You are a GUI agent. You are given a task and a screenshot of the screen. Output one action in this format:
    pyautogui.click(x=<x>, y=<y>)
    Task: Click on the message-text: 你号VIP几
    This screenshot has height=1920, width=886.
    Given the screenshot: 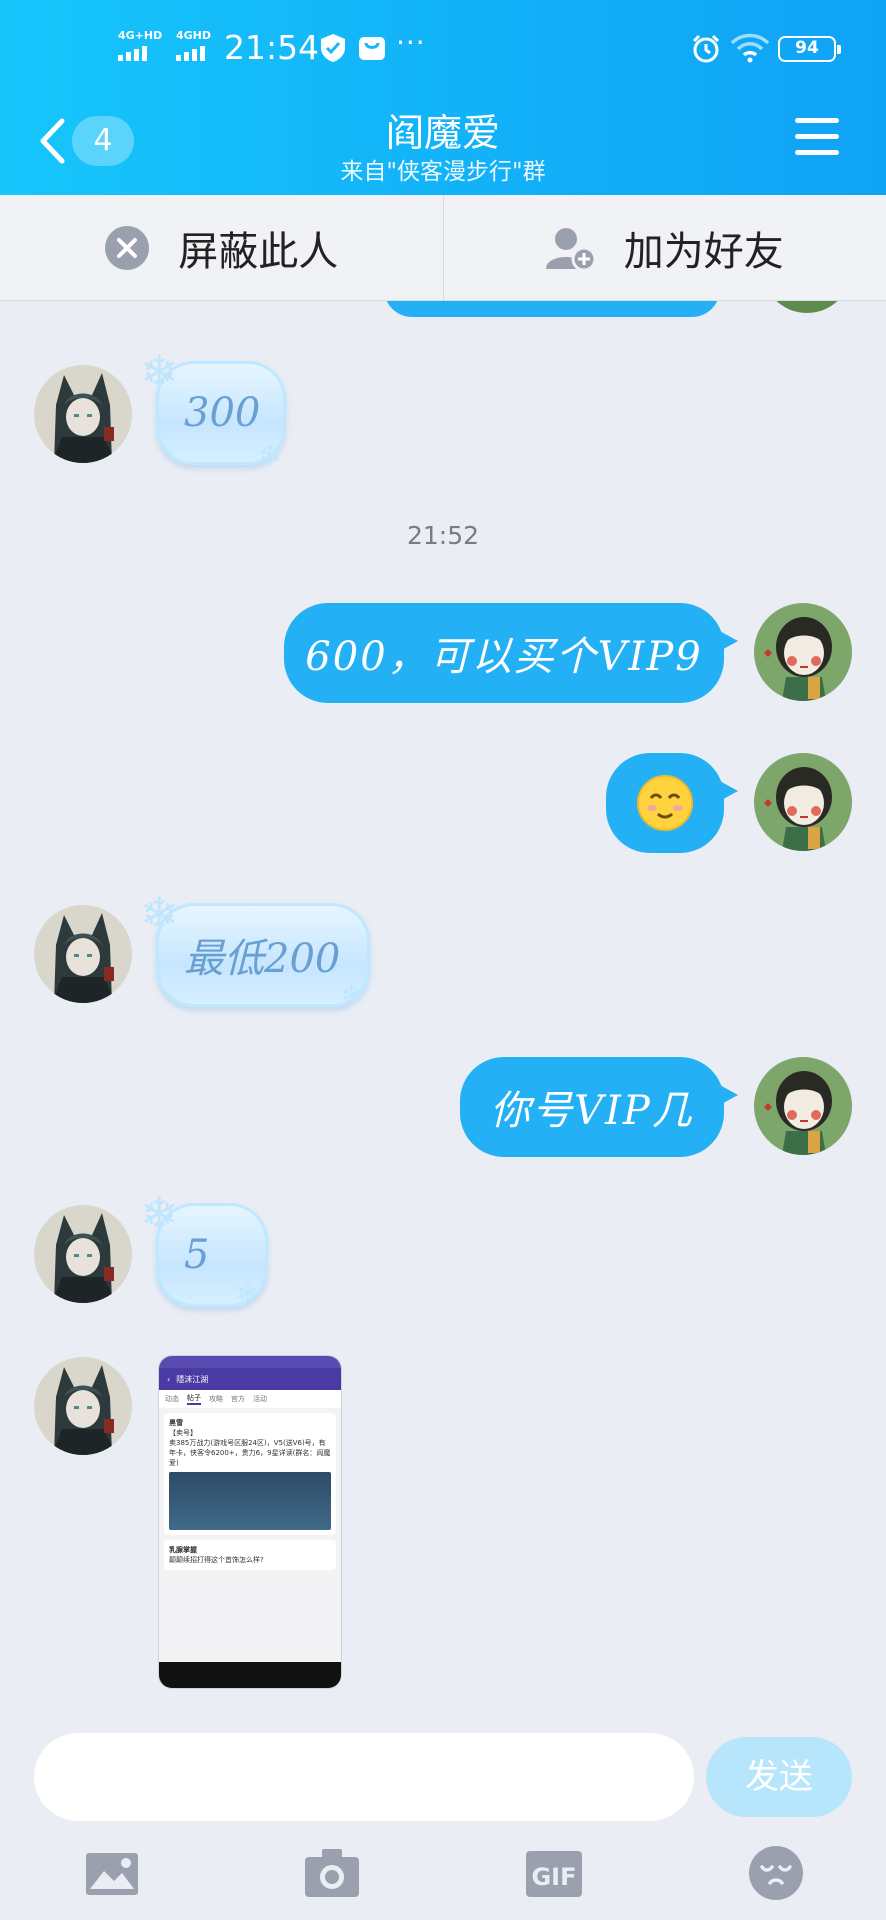 What is the action you would take?
    pyautogui.click(x=592, y=1111)
    